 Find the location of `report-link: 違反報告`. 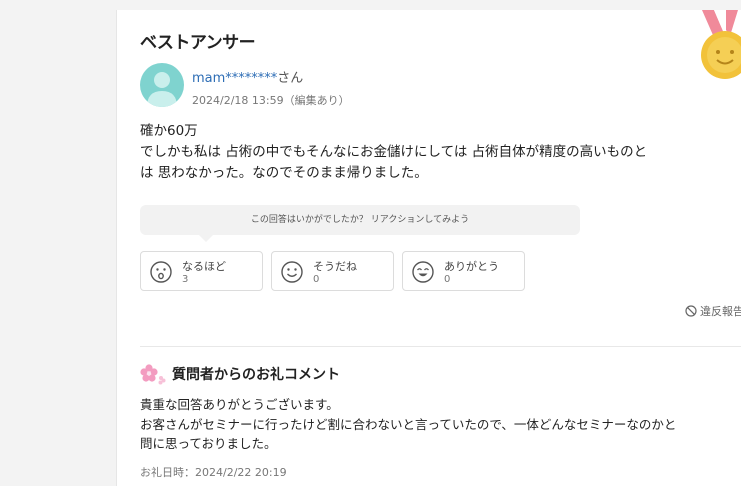

report-link: 違反報告 is located at coordinates (713, 311).